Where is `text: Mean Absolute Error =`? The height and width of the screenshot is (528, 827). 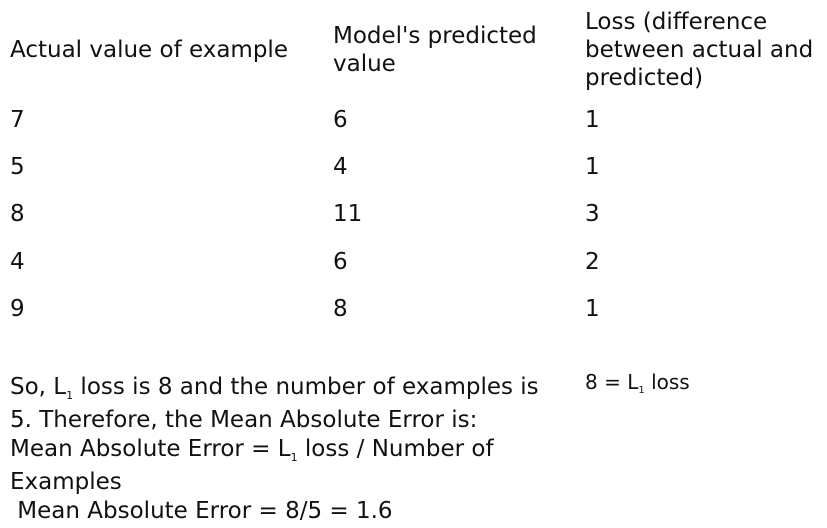
text: Mean Absolute Error = is located at coordinates (144, 449).